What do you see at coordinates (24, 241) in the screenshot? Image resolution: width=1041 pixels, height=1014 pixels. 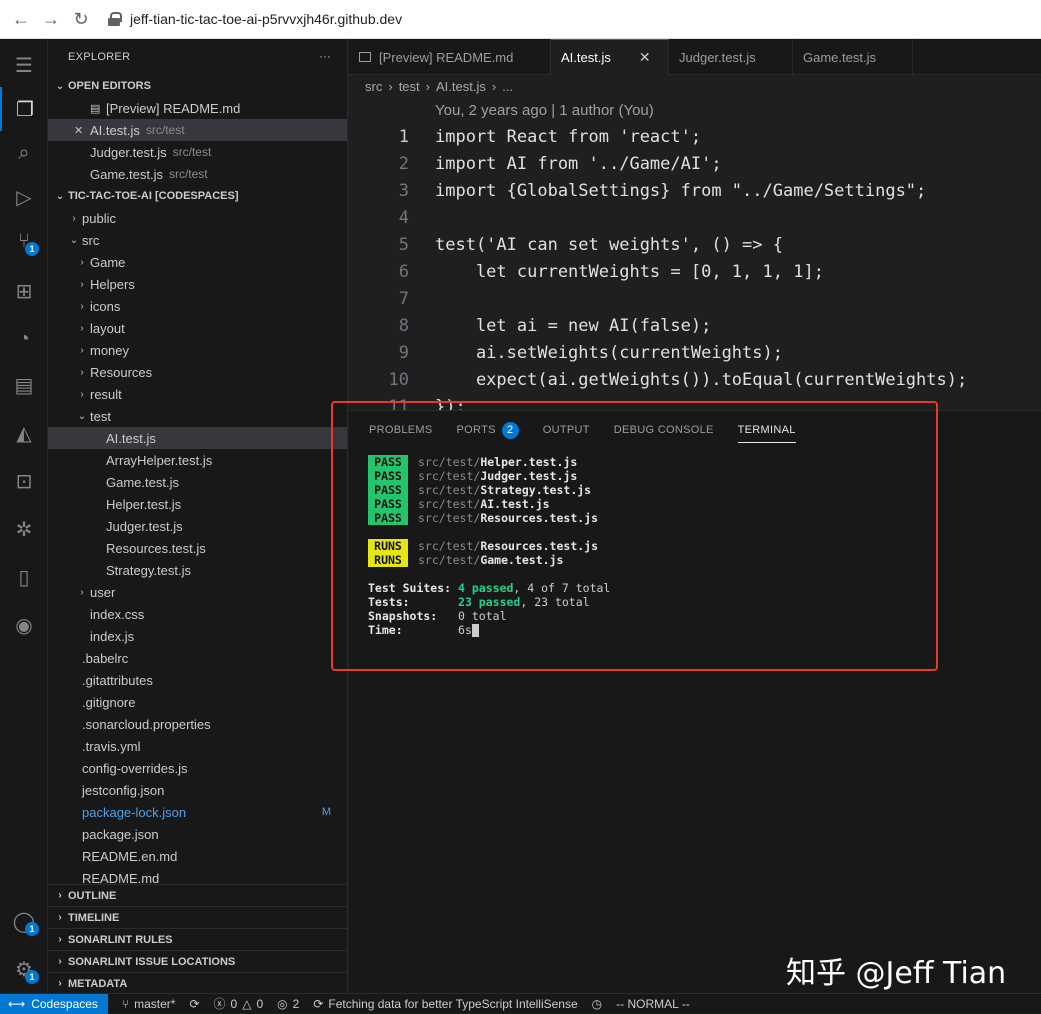 I see `source-control-icon: ⑂ 1` at bounding box center [24, 241].